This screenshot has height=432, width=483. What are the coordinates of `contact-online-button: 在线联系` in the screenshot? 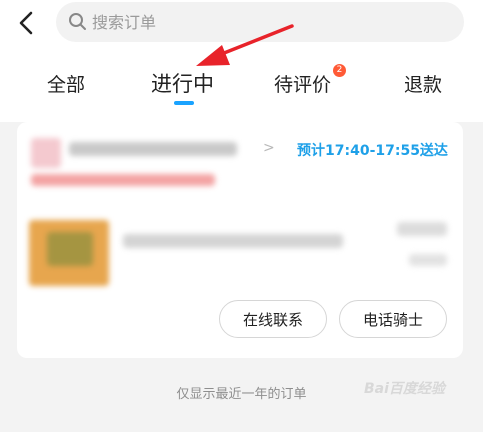 It's located at (273, 319).